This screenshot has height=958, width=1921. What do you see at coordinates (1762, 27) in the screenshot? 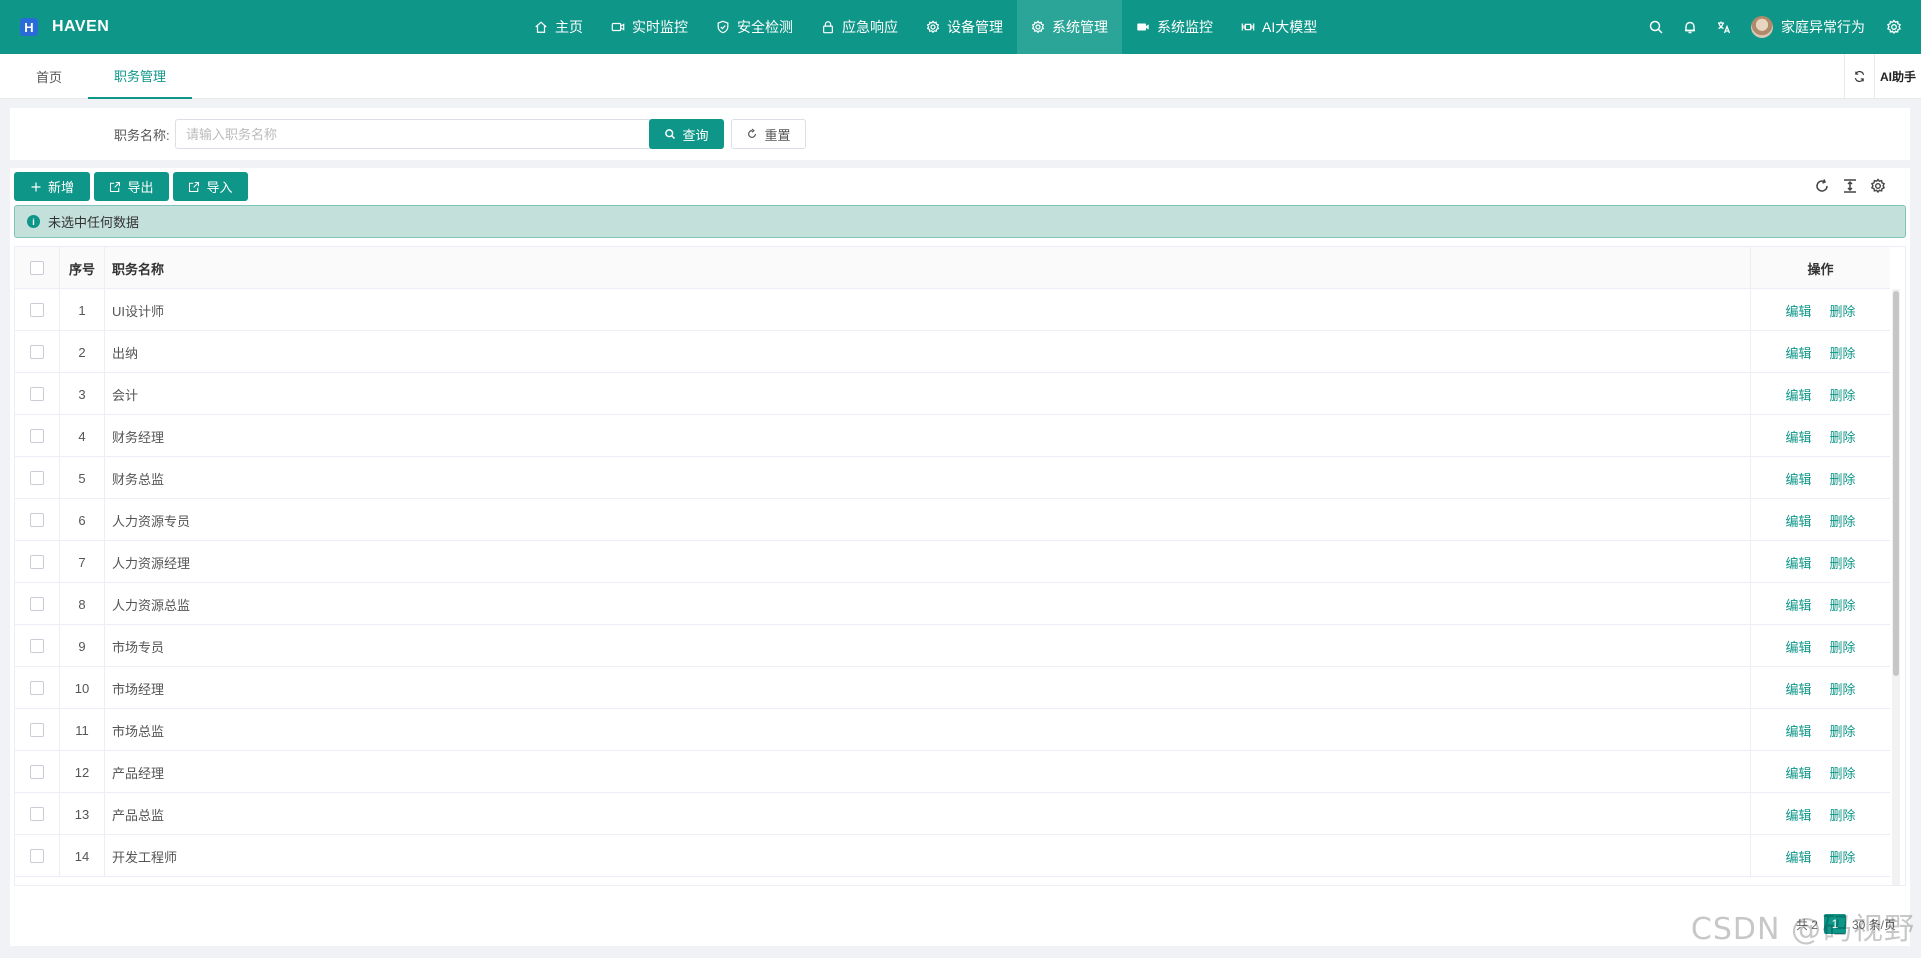
I see `avatar` at bounding box center [1762, 27].